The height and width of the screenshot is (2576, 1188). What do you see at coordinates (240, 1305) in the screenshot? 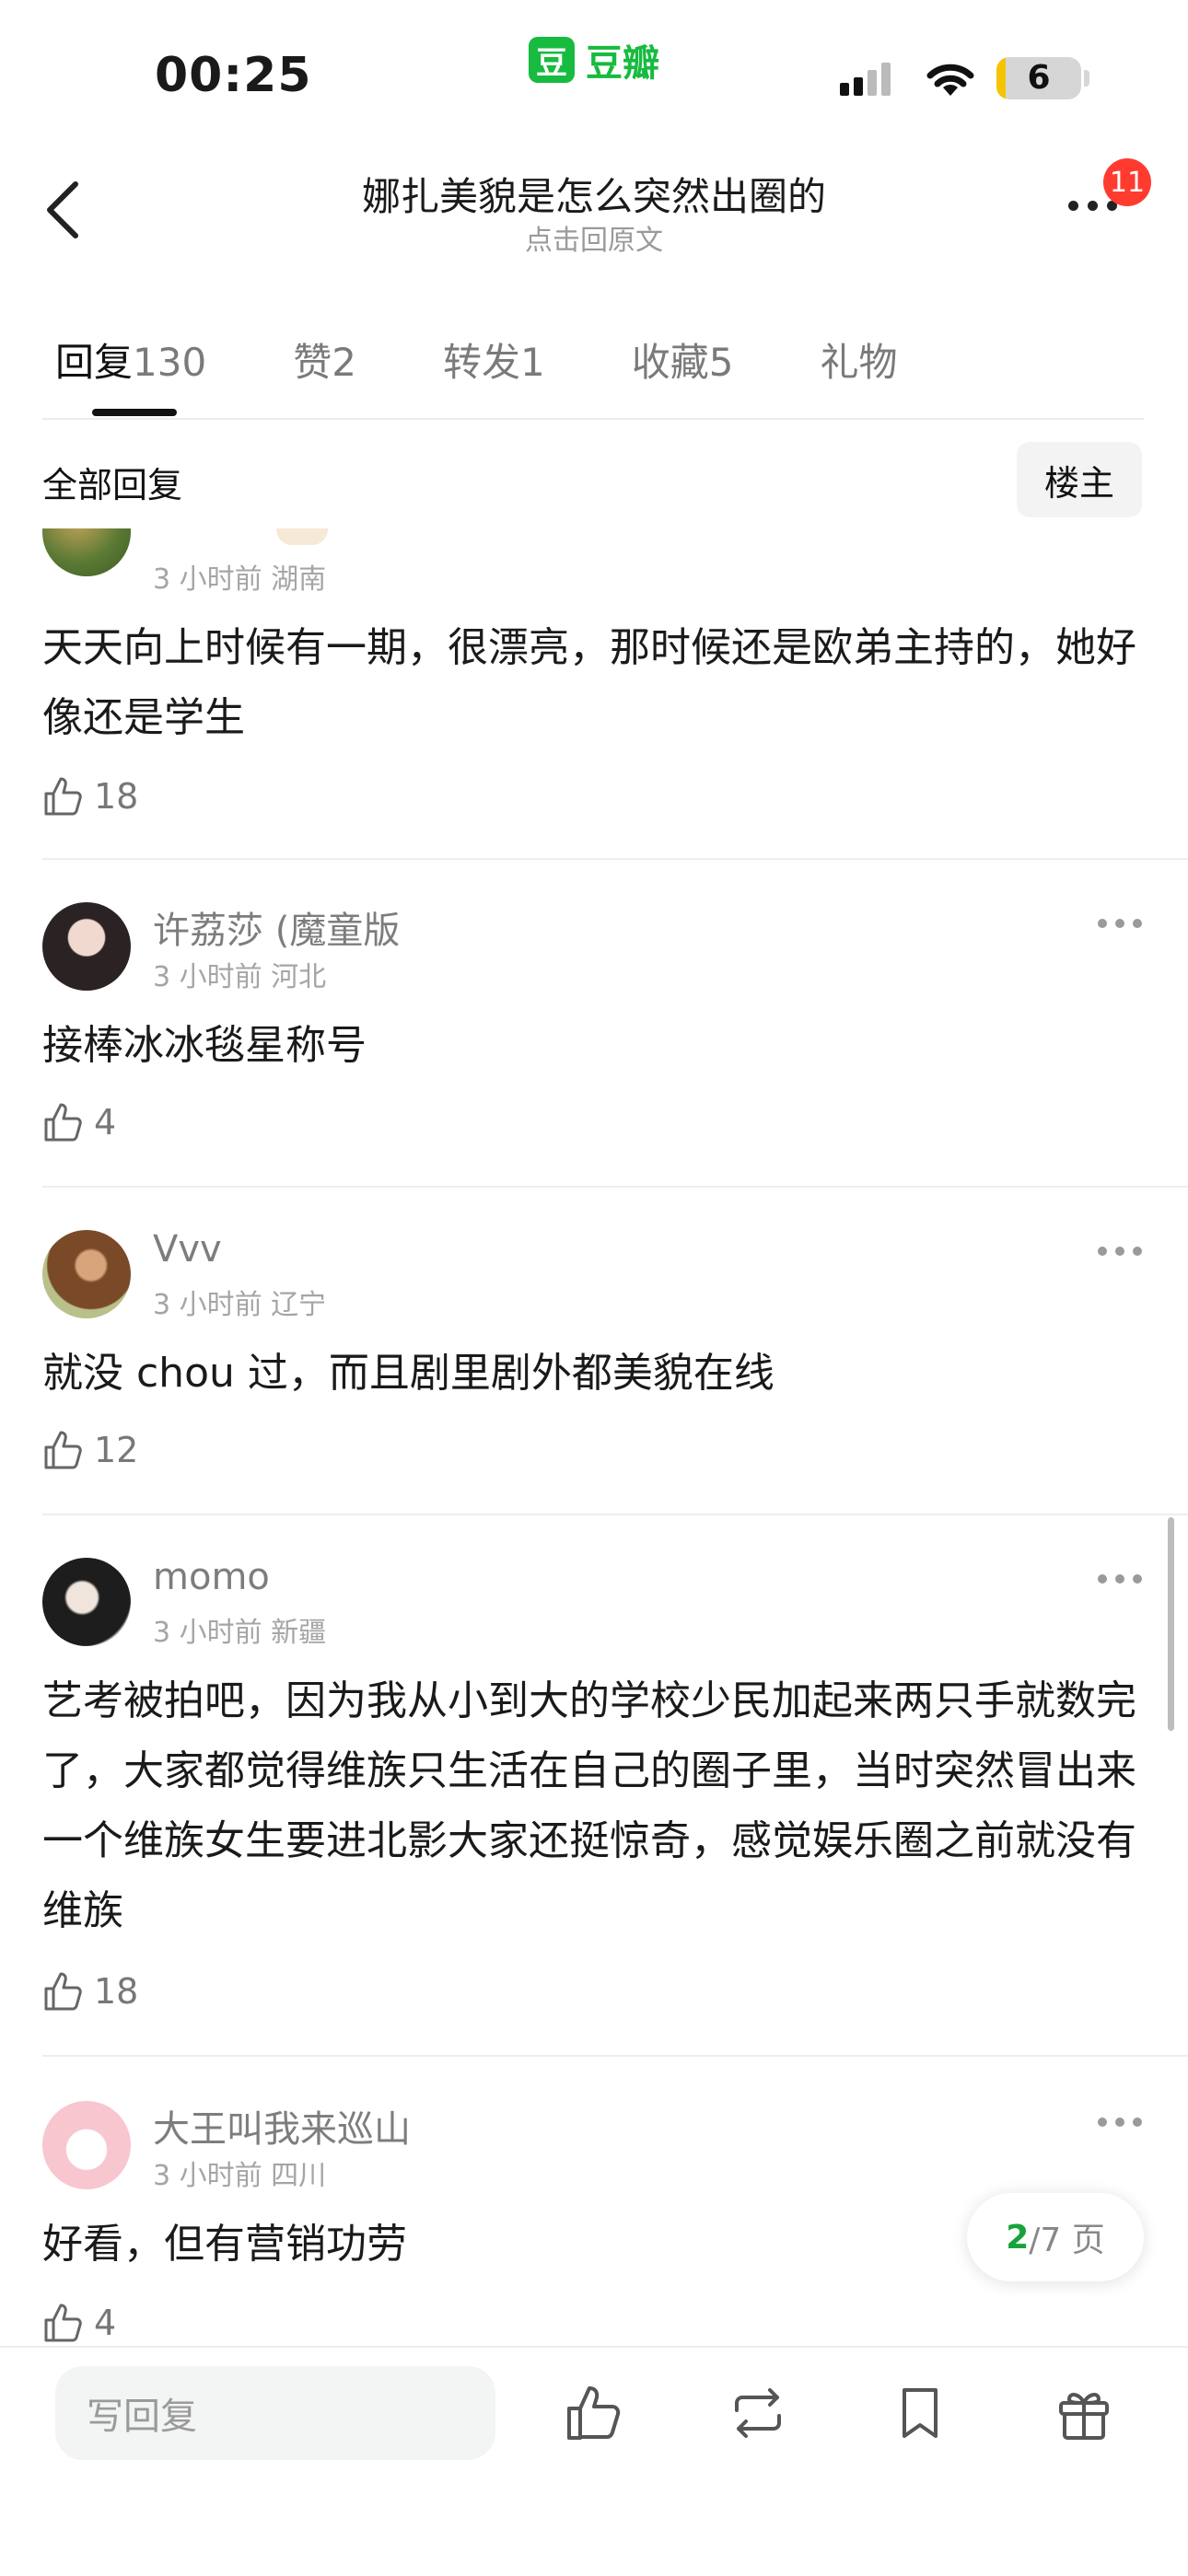
I see `comment-meta: 3 小时前 辽宁` at bounding box center [240, 1305].